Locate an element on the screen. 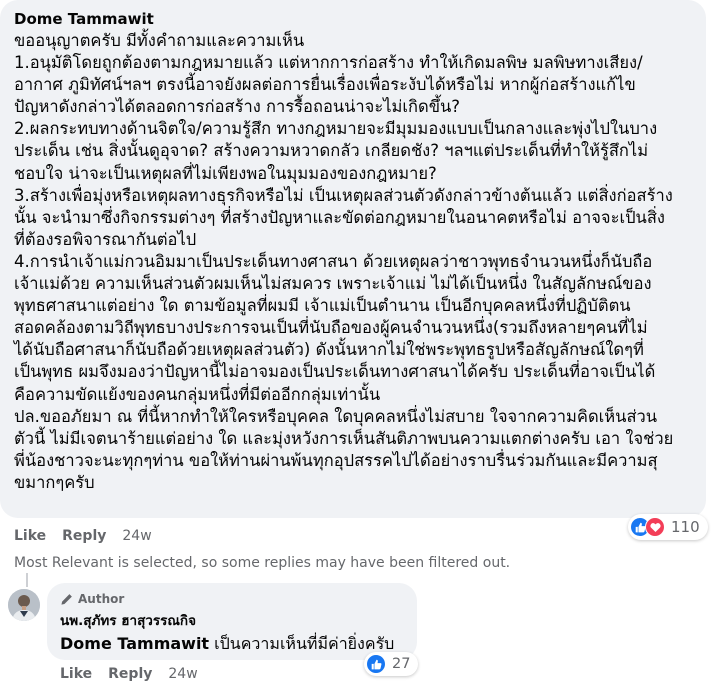 The image size is (720, 693). reply-actions: Like Reply 24w is located at coordinates (129, 674).